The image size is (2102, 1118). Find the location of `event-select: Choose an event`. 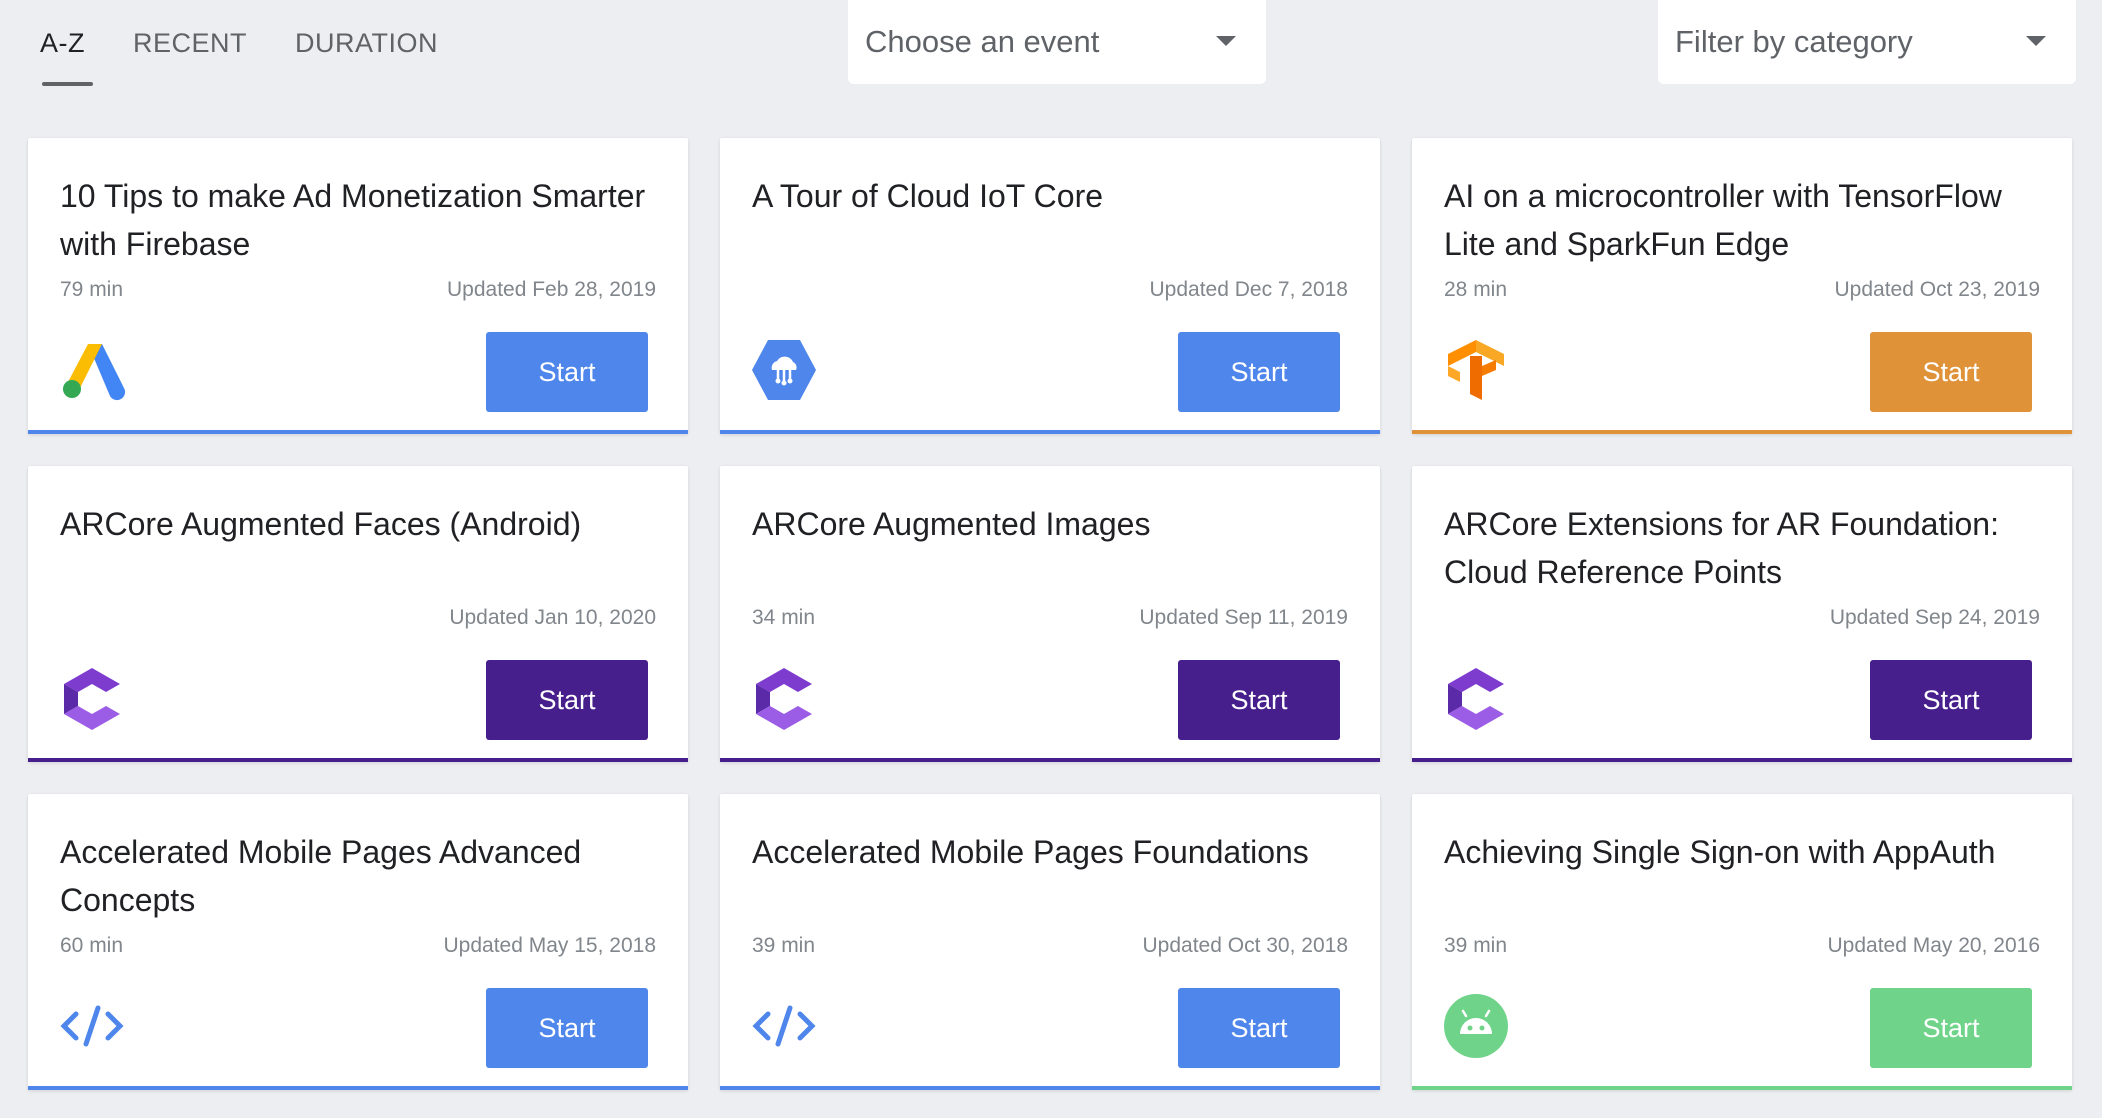

event-select: Choose an event is located at coordinates (1057, 42).